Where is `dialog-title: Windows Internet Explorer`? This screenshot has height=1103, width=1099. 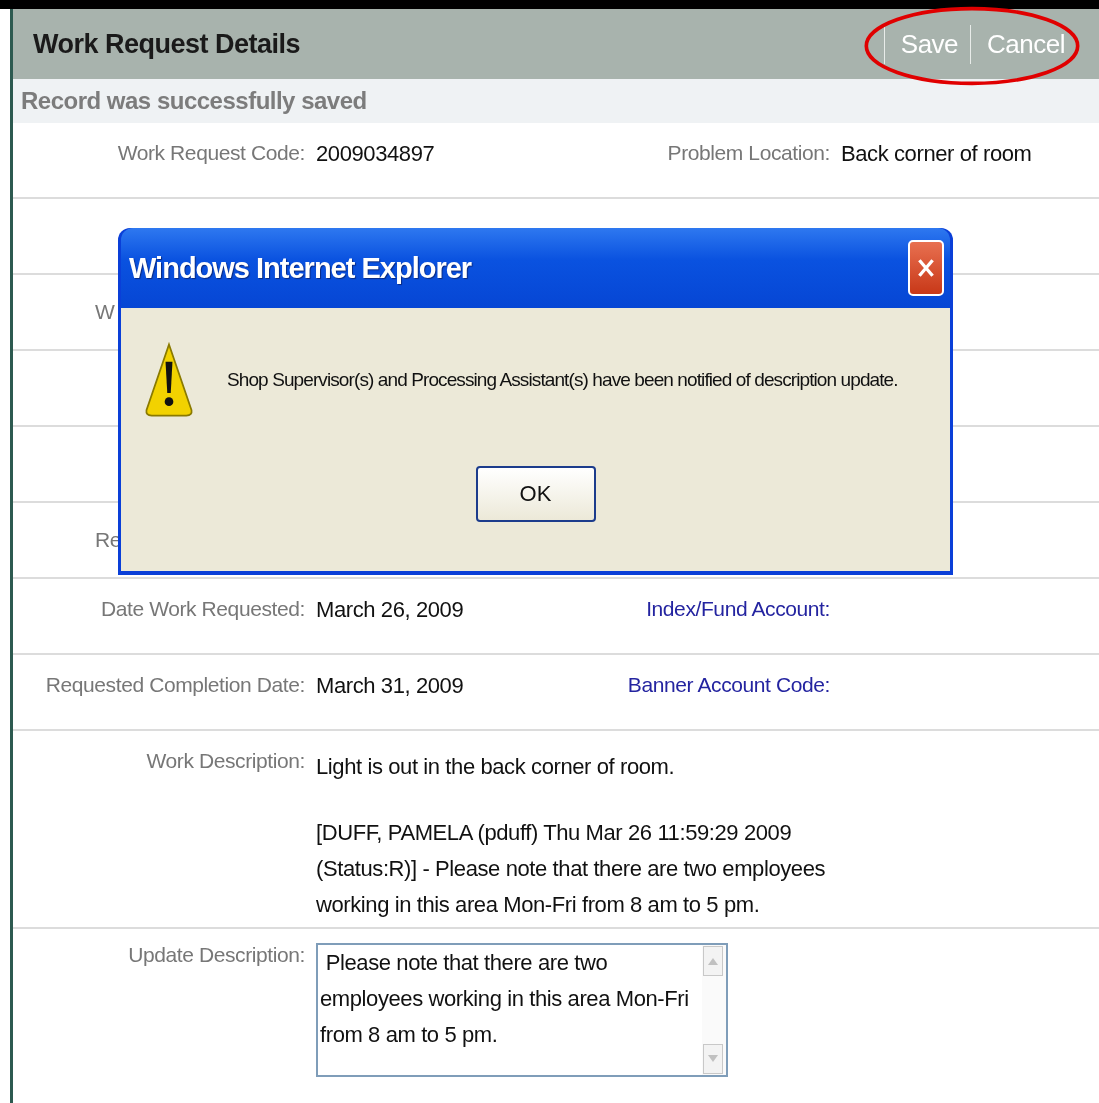 dialog-title: Windows Internet Explorer is located at coordinates (300, 268).